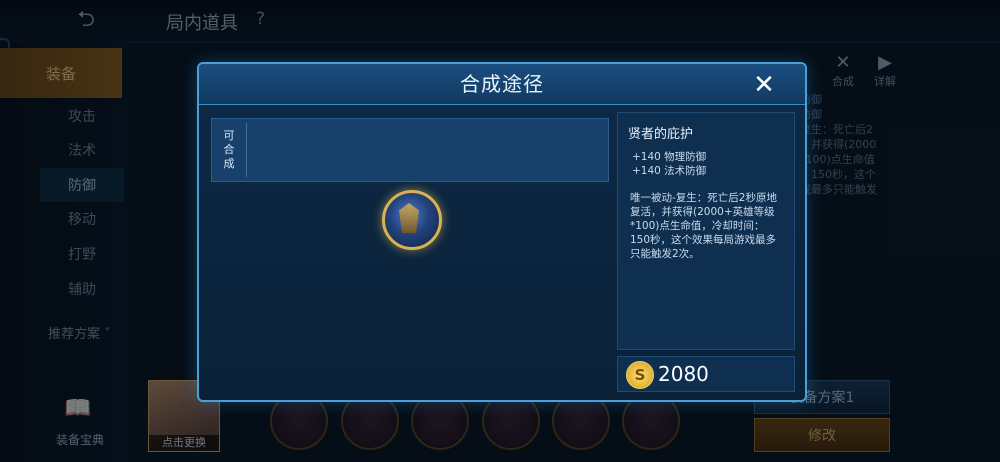 Image resolution: width=1000 pixels, height=462 pixels. What do you see at coordinates (502, 84) in the screenshot?
I see `modal-title: 合成途径` at bounding box center [502, 84].